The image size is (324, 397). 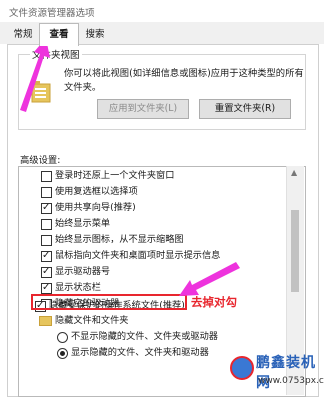 I want to click on watermark: 鹏鑫装机网 www.0753px.com, so click(x=276, y=373).